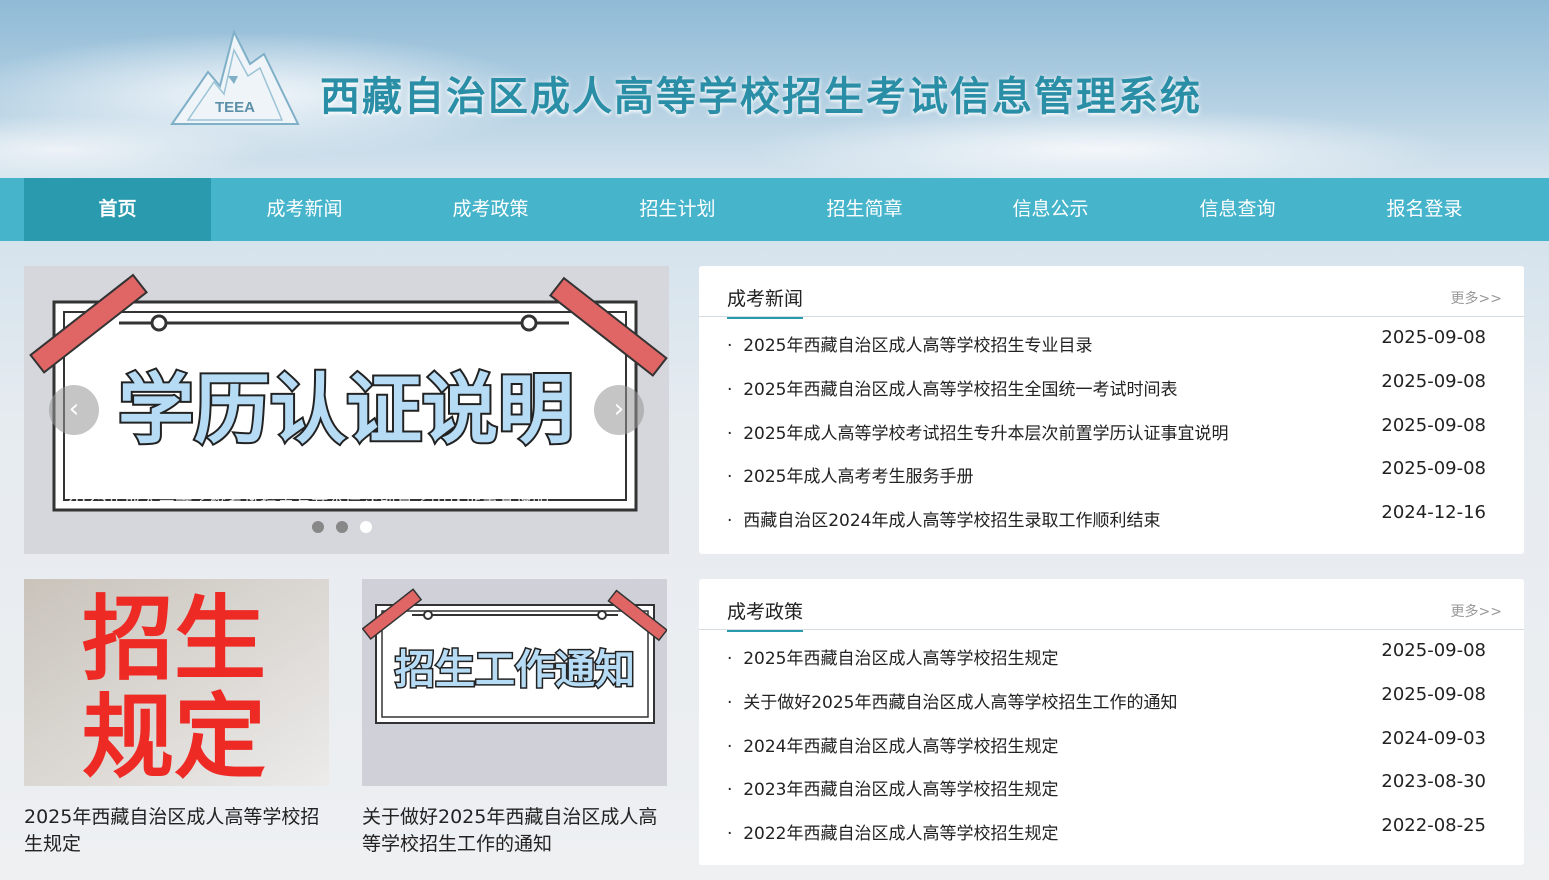 The width and height of the screenshot is (1549, 880). What do you see at coordinates (909, 343) in the screenshot?
I see `item-title: · 2025年西藏自治区成人高等学校招生专业目录` at bounding box center [909, 343].